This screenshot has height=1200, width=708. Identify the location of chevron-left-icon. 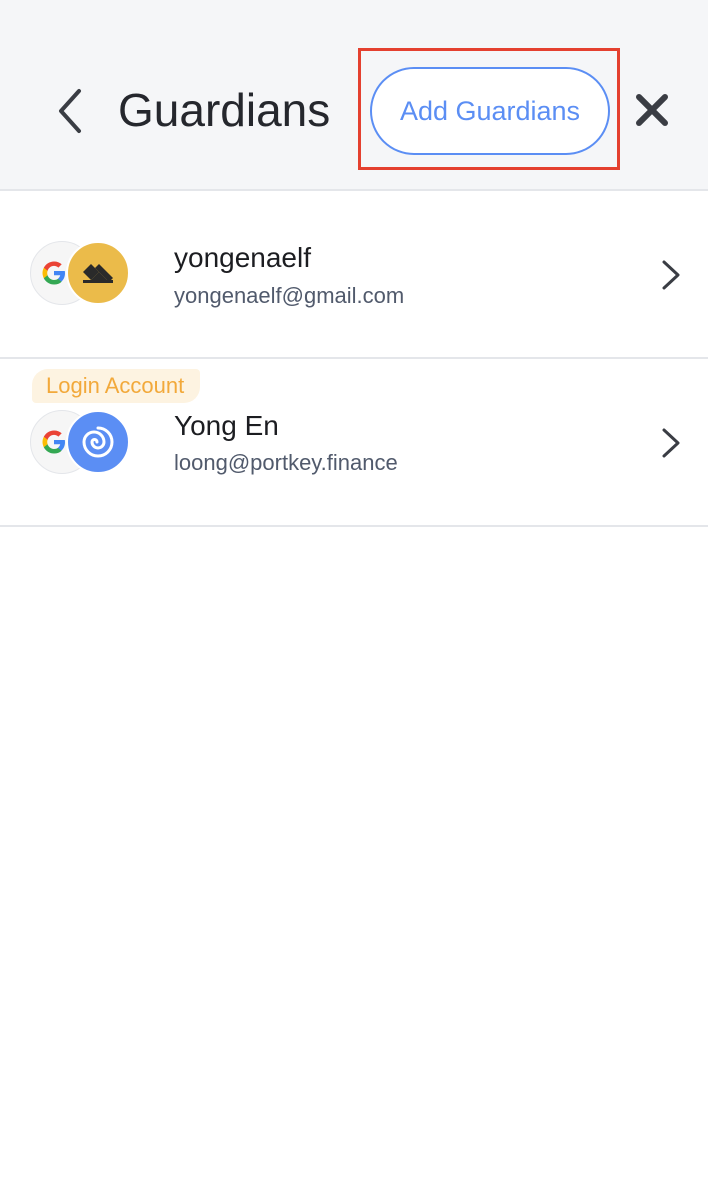
(70, 111).